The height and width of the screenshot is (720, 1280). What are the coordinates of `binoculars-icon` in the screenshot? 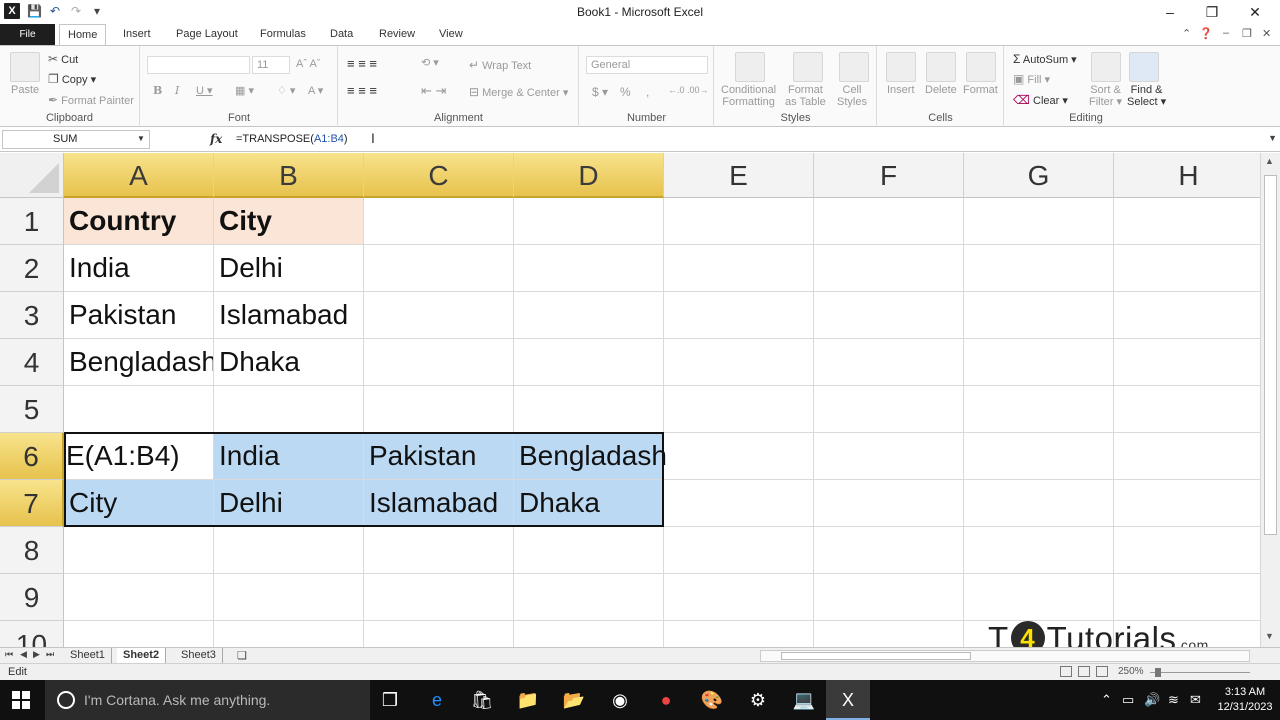 It's located at (1144, 67).